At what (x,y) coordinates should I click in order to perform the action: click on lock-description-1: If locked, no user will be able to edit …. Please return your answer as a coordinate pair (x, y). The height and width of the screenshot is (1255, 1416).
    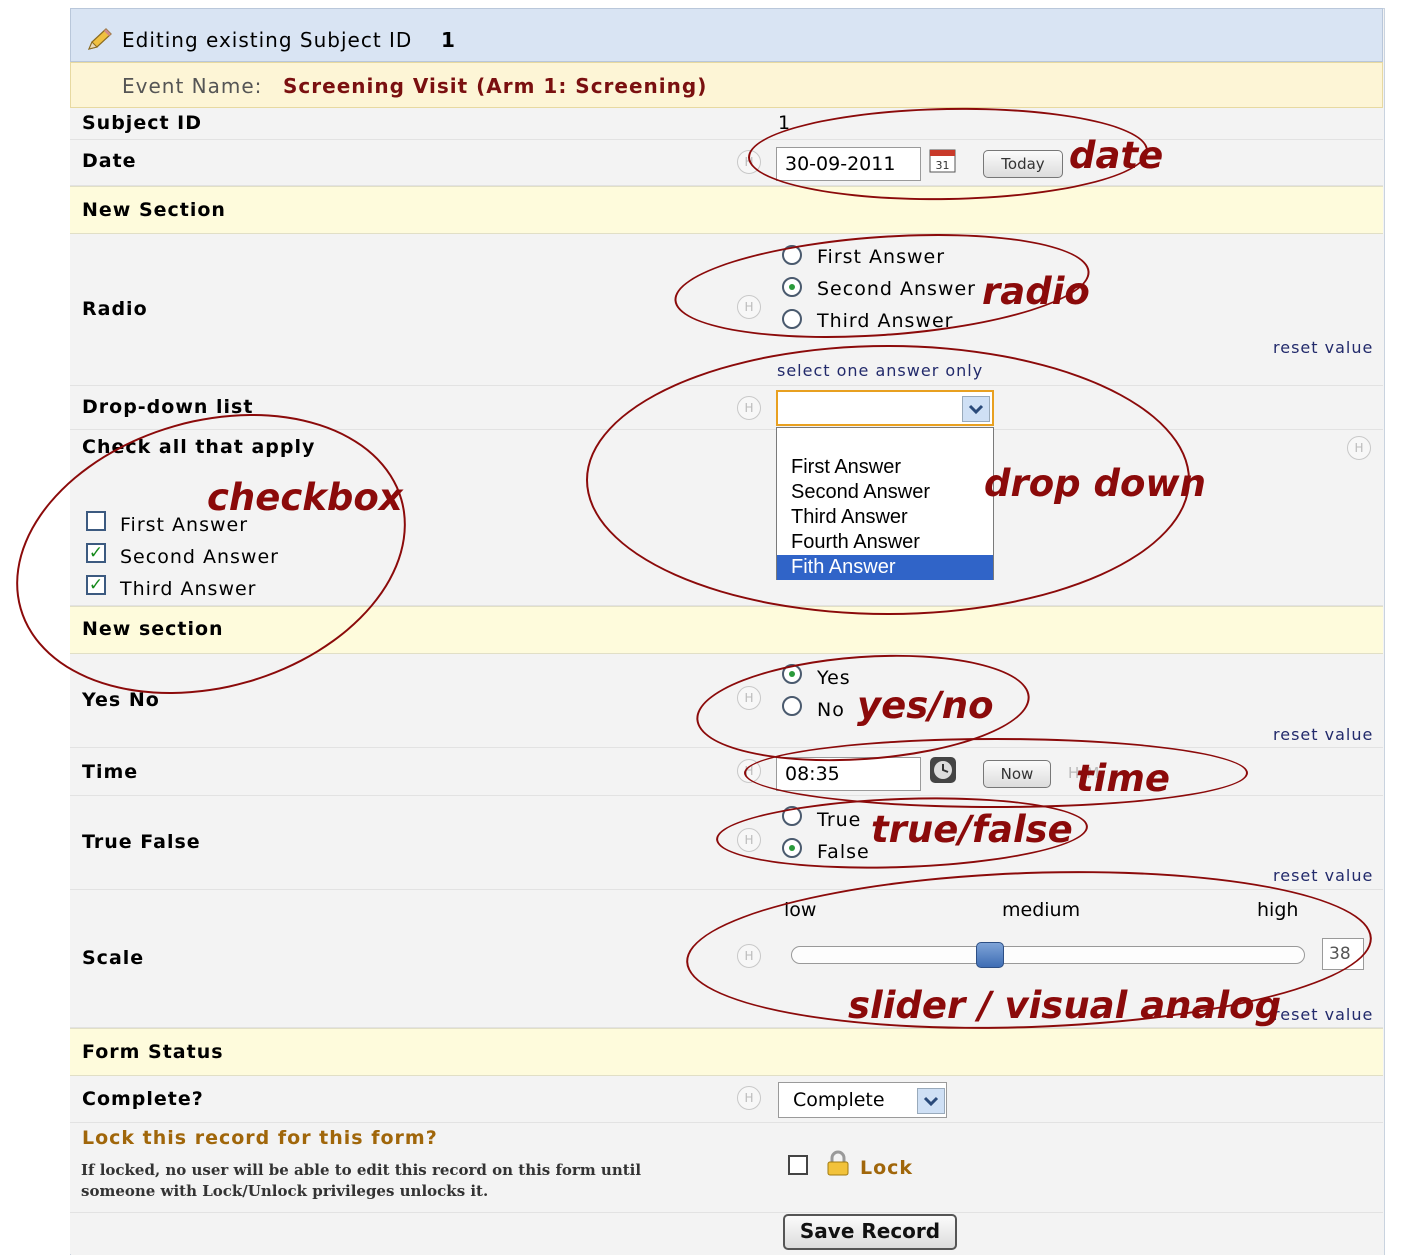
    Looking at the image, I should click on (361, 1170).